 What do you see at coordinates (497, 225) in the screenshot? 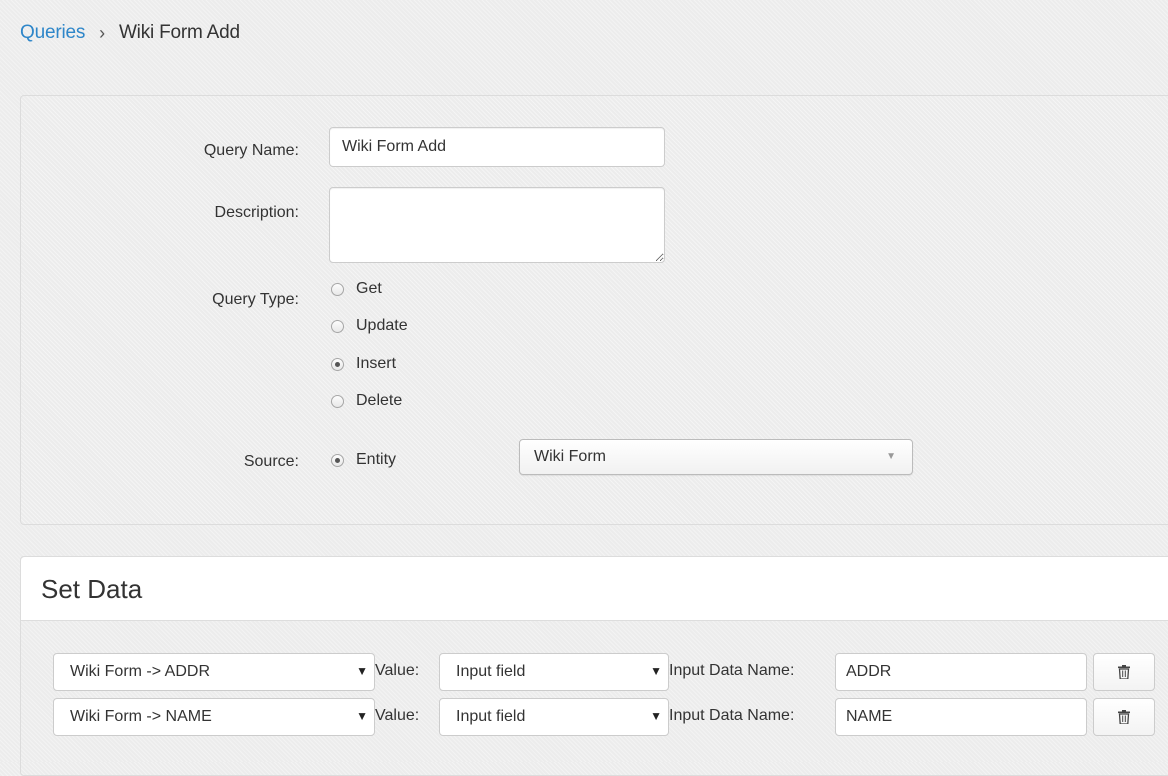
I see `description-textarea` at bounding box center [497, 225].